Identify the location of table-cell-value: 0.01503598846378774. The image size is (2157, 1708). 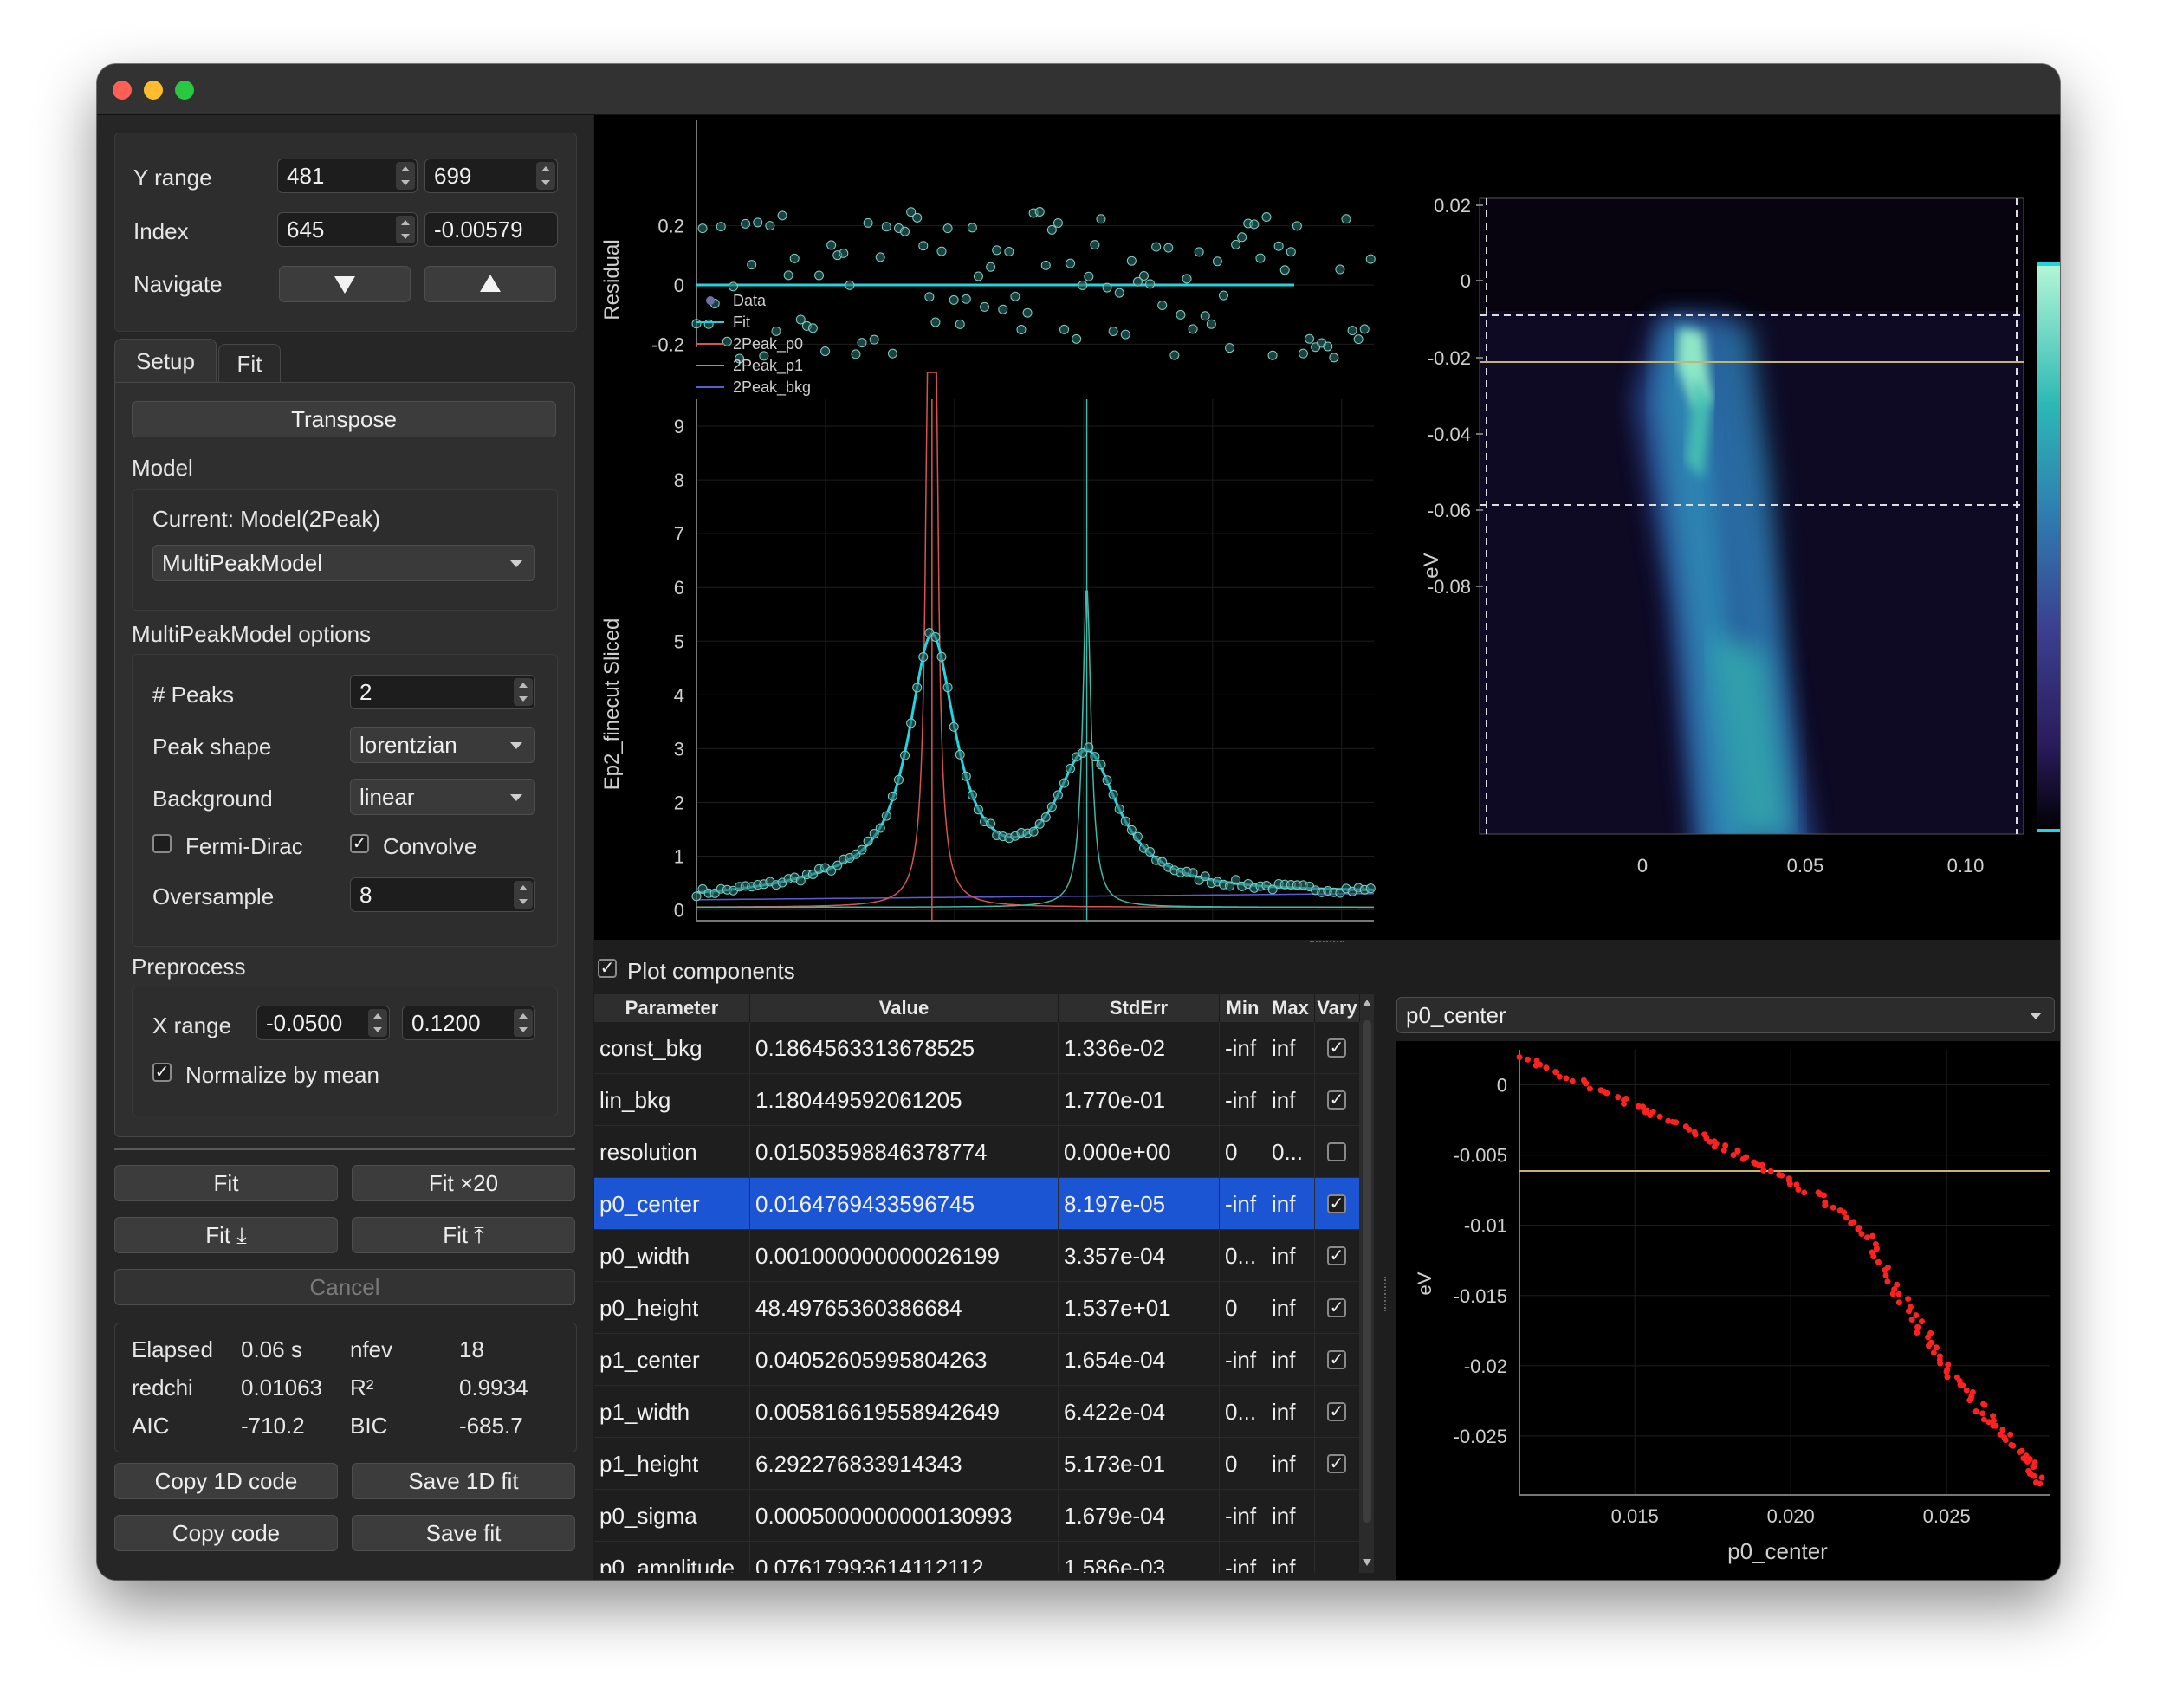
(904, 1152).